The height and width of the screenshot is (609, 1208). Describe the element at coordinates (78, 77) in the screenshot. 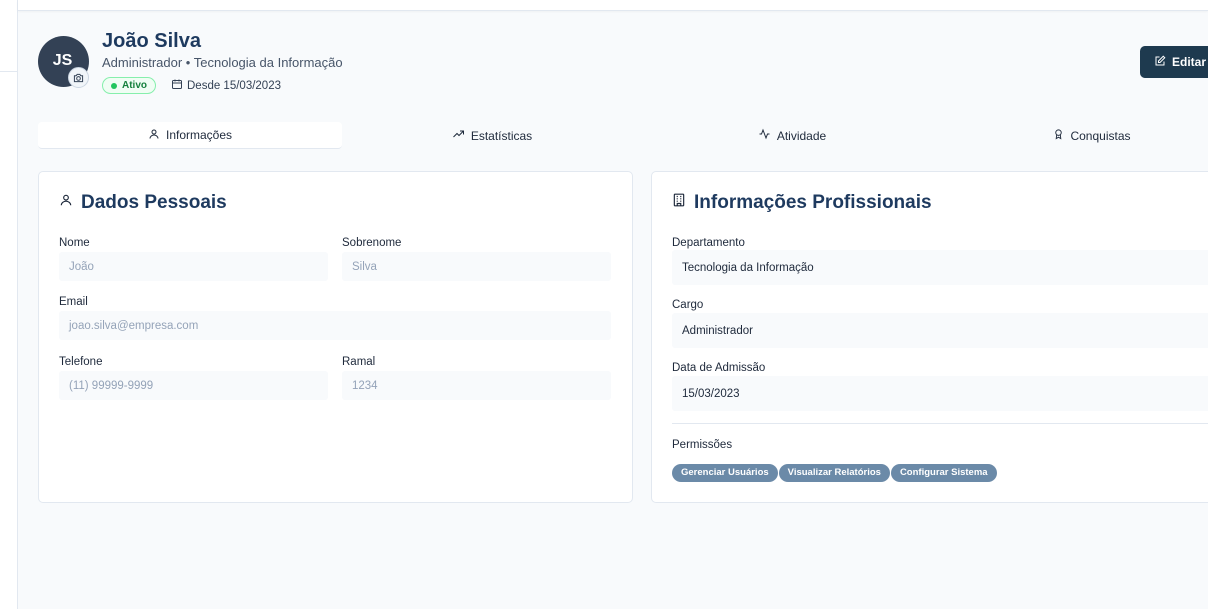

I see `camera-icon` at that location.